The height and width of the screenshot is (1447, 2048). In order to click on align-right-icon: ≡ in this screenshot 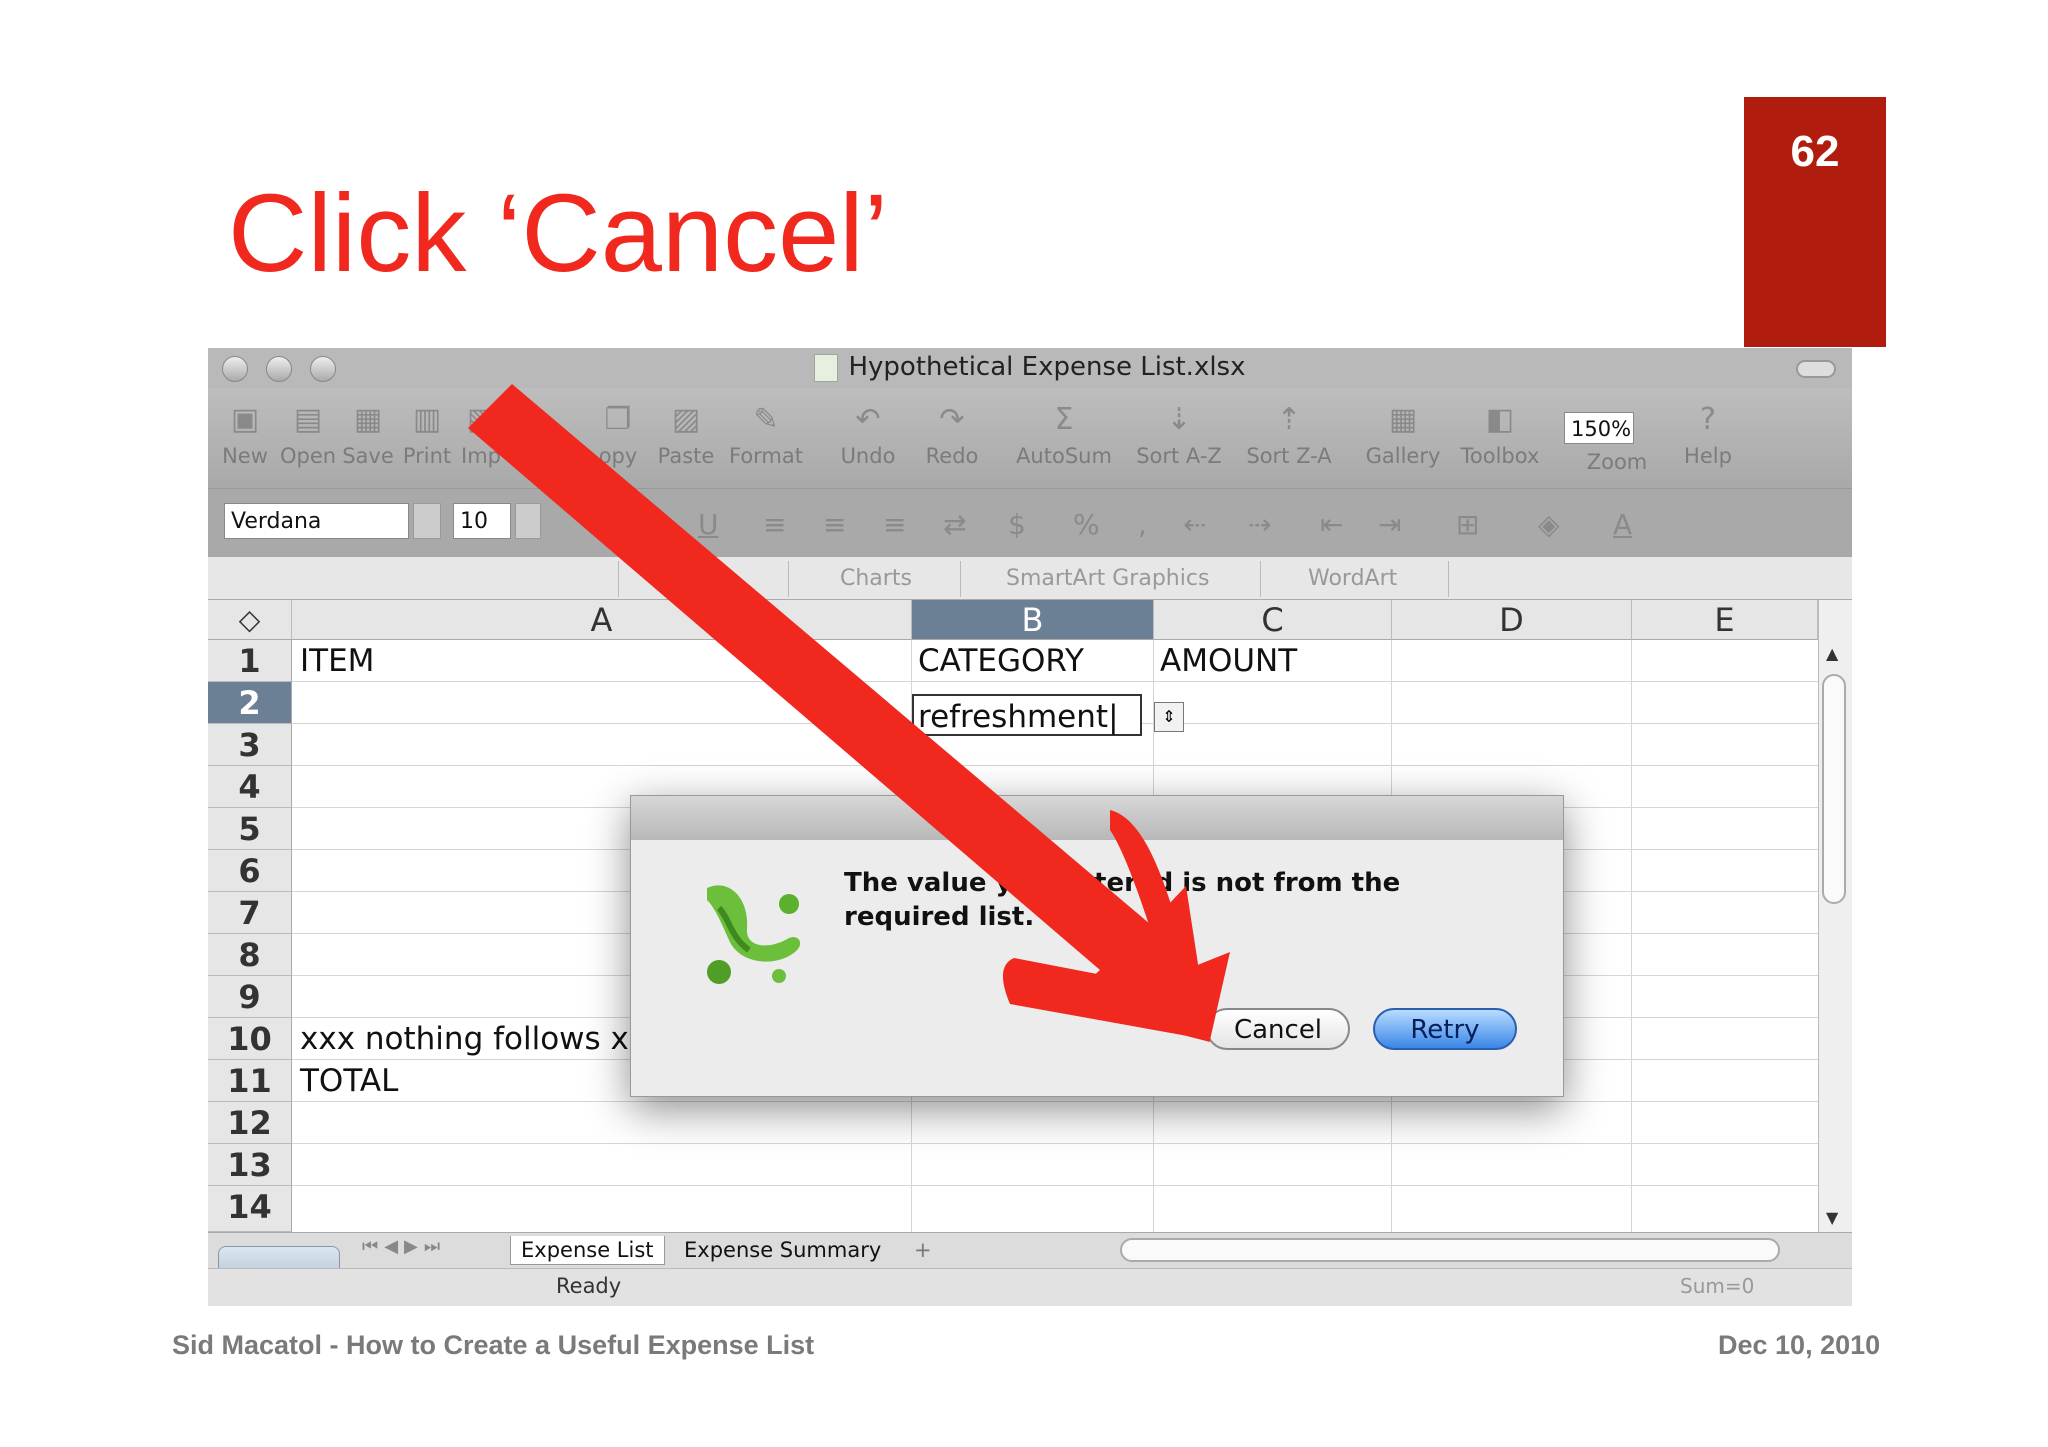, I will do `click(894, 524)`.